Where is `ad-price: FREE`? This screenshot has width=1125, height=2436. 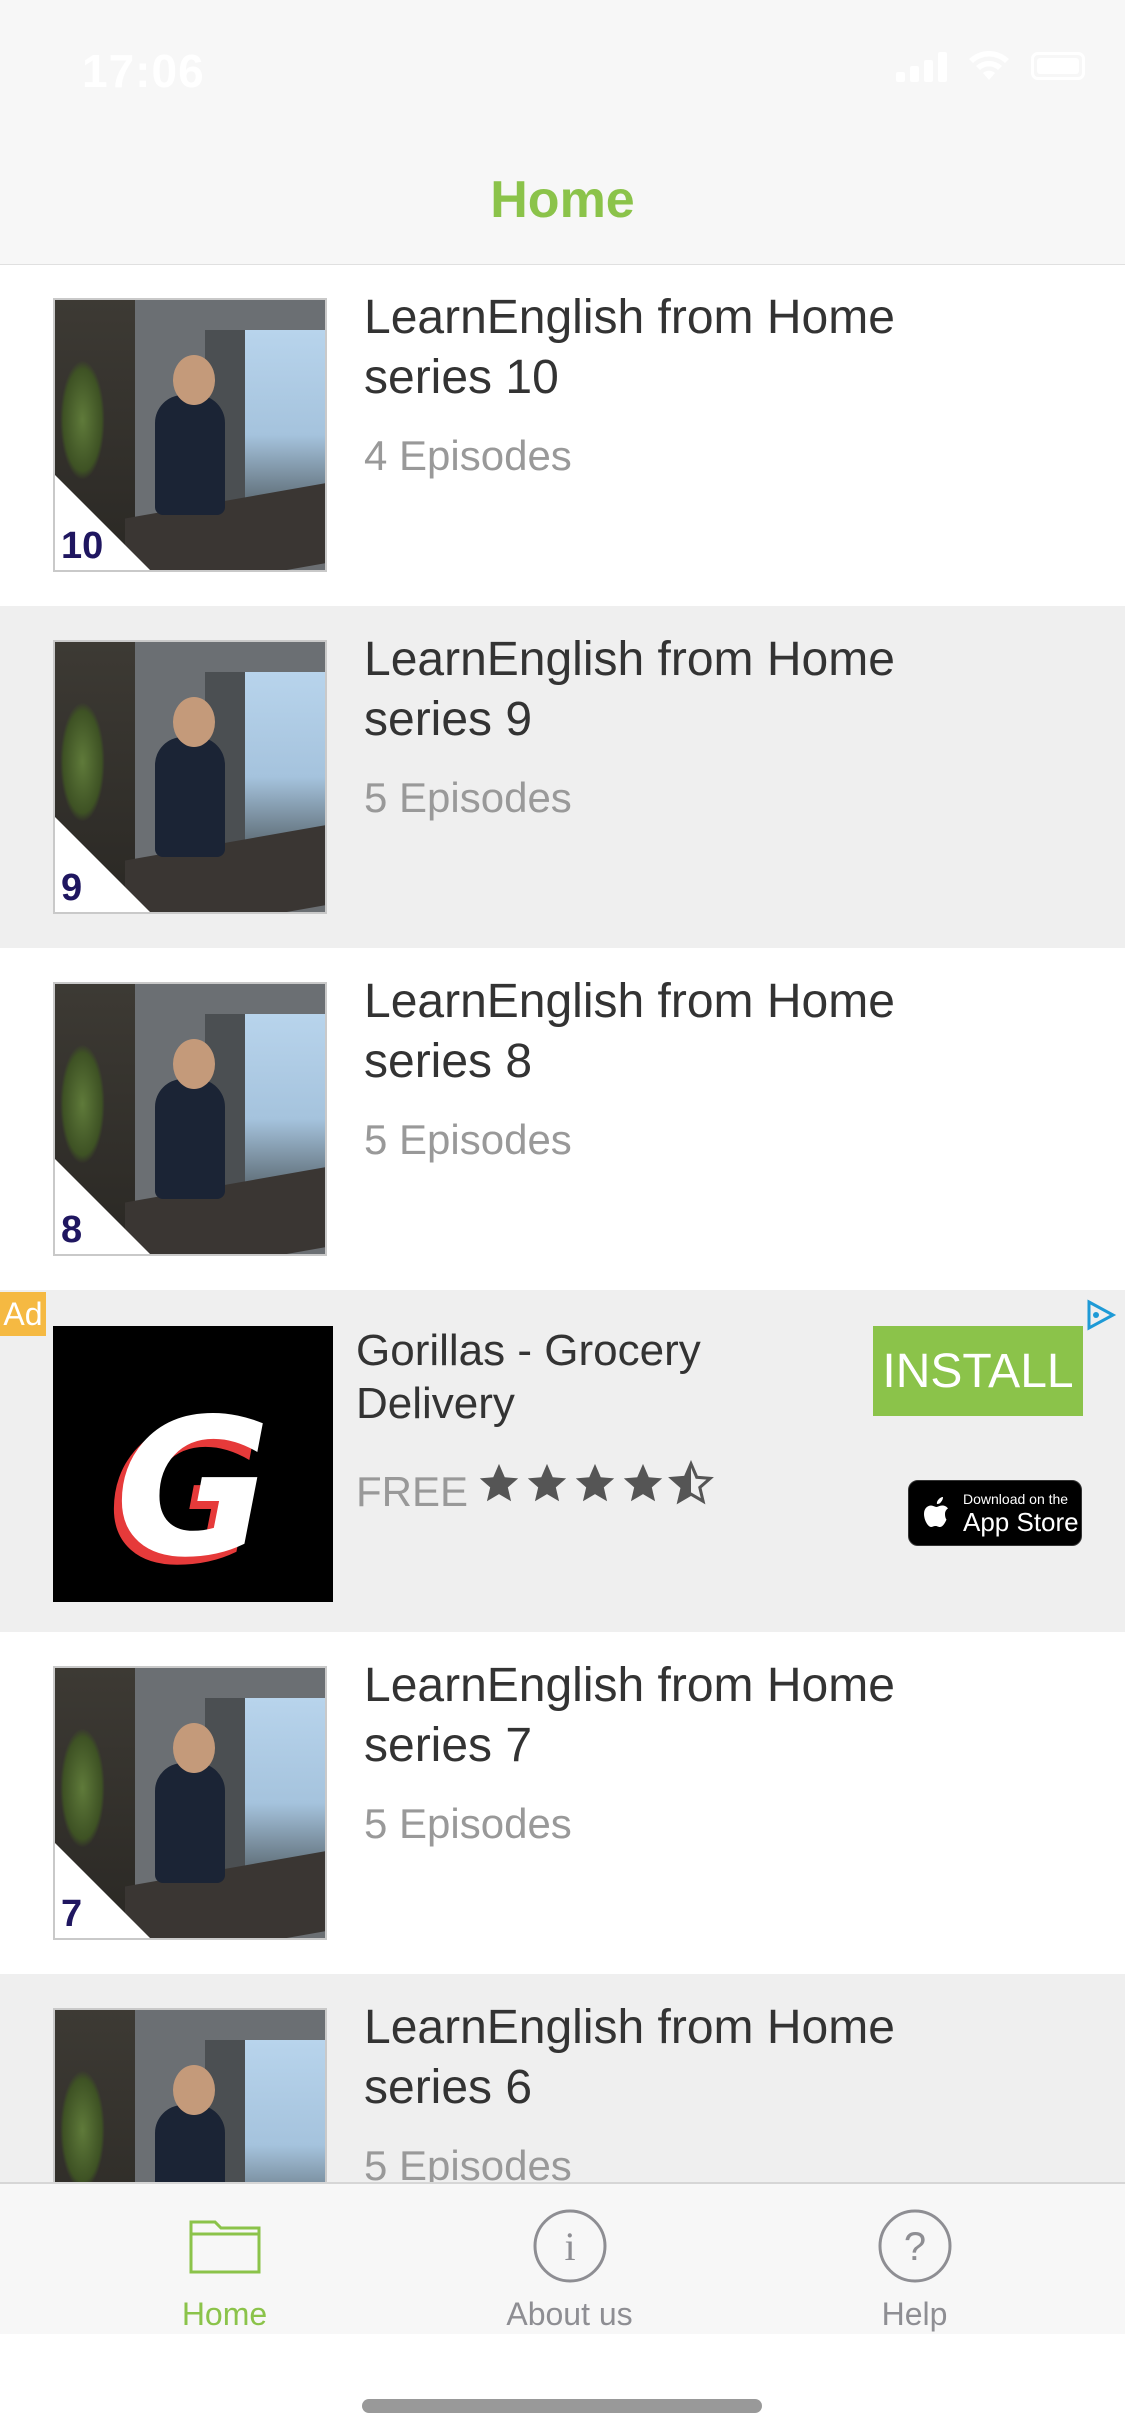 ad-price: FREE is located at coordinates (412, 1491).